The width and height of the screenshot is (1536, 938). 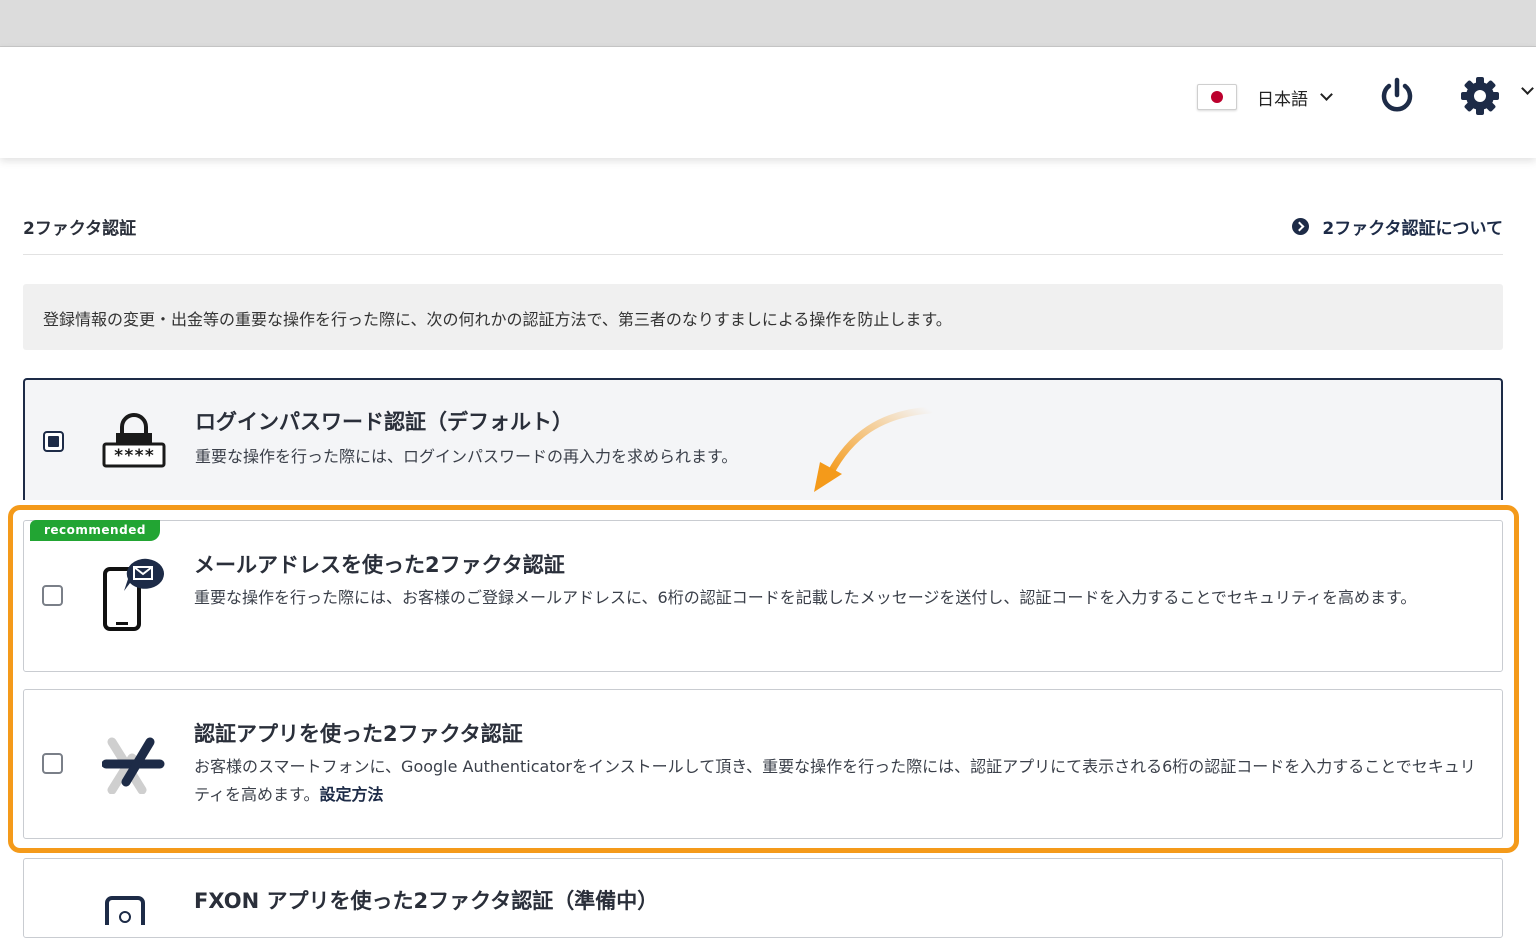 I want to click on phone-mail-icon, so click(x=134, y=594).